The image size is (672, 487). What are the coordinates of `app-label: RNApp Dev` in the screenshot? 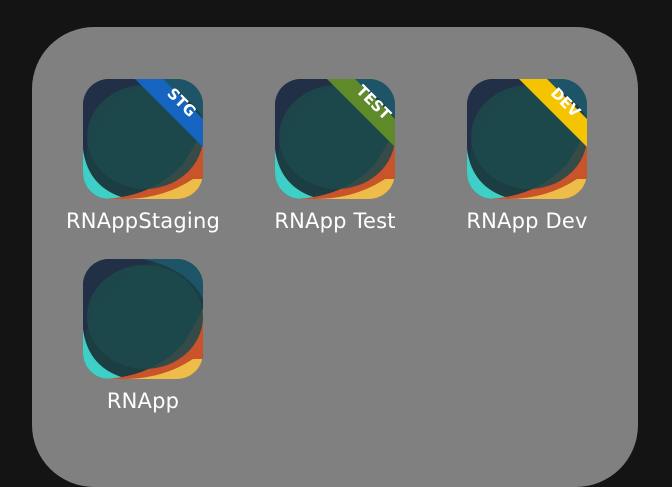 It's located at (527, 221).